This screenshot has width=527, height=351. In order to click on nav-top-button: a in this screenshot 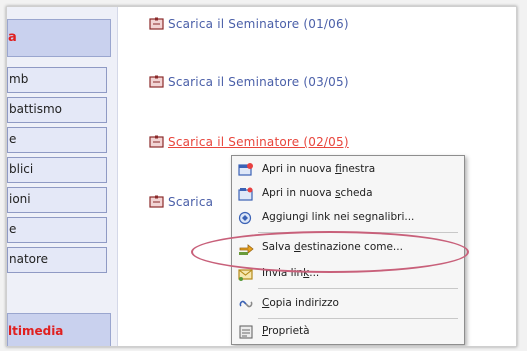, I will do `click(59, 38)`.